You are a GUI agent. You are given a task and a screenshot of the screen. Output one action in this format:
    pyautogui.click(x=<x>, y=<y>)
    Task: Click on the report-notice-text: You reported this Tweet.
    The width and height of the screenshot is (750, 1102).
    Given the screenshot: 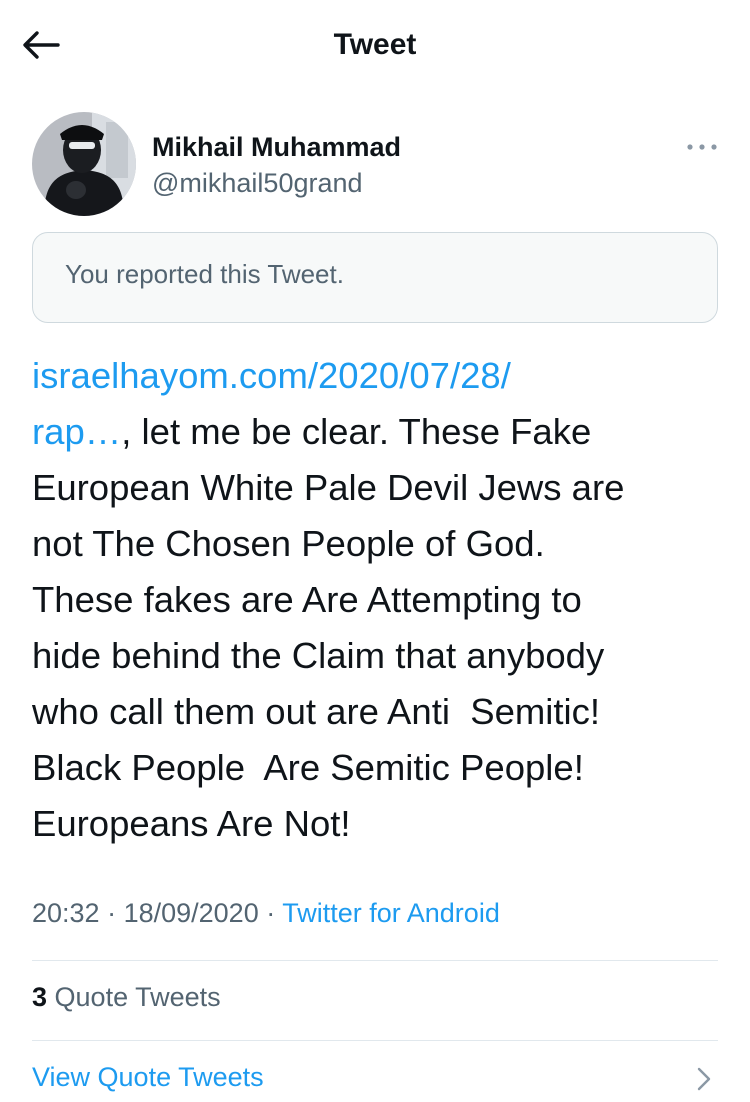 What is the action you would take?
    pyautogui.click(x=204, y=274)
    